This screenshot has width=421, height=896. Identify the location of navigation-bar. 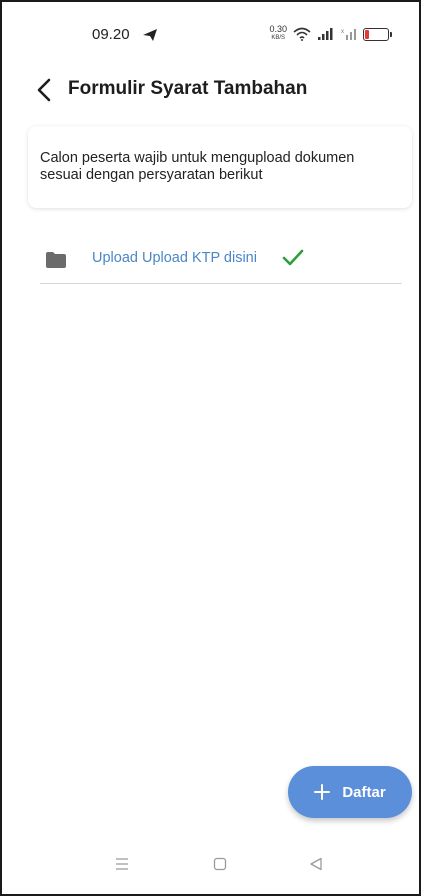
(210, 863).